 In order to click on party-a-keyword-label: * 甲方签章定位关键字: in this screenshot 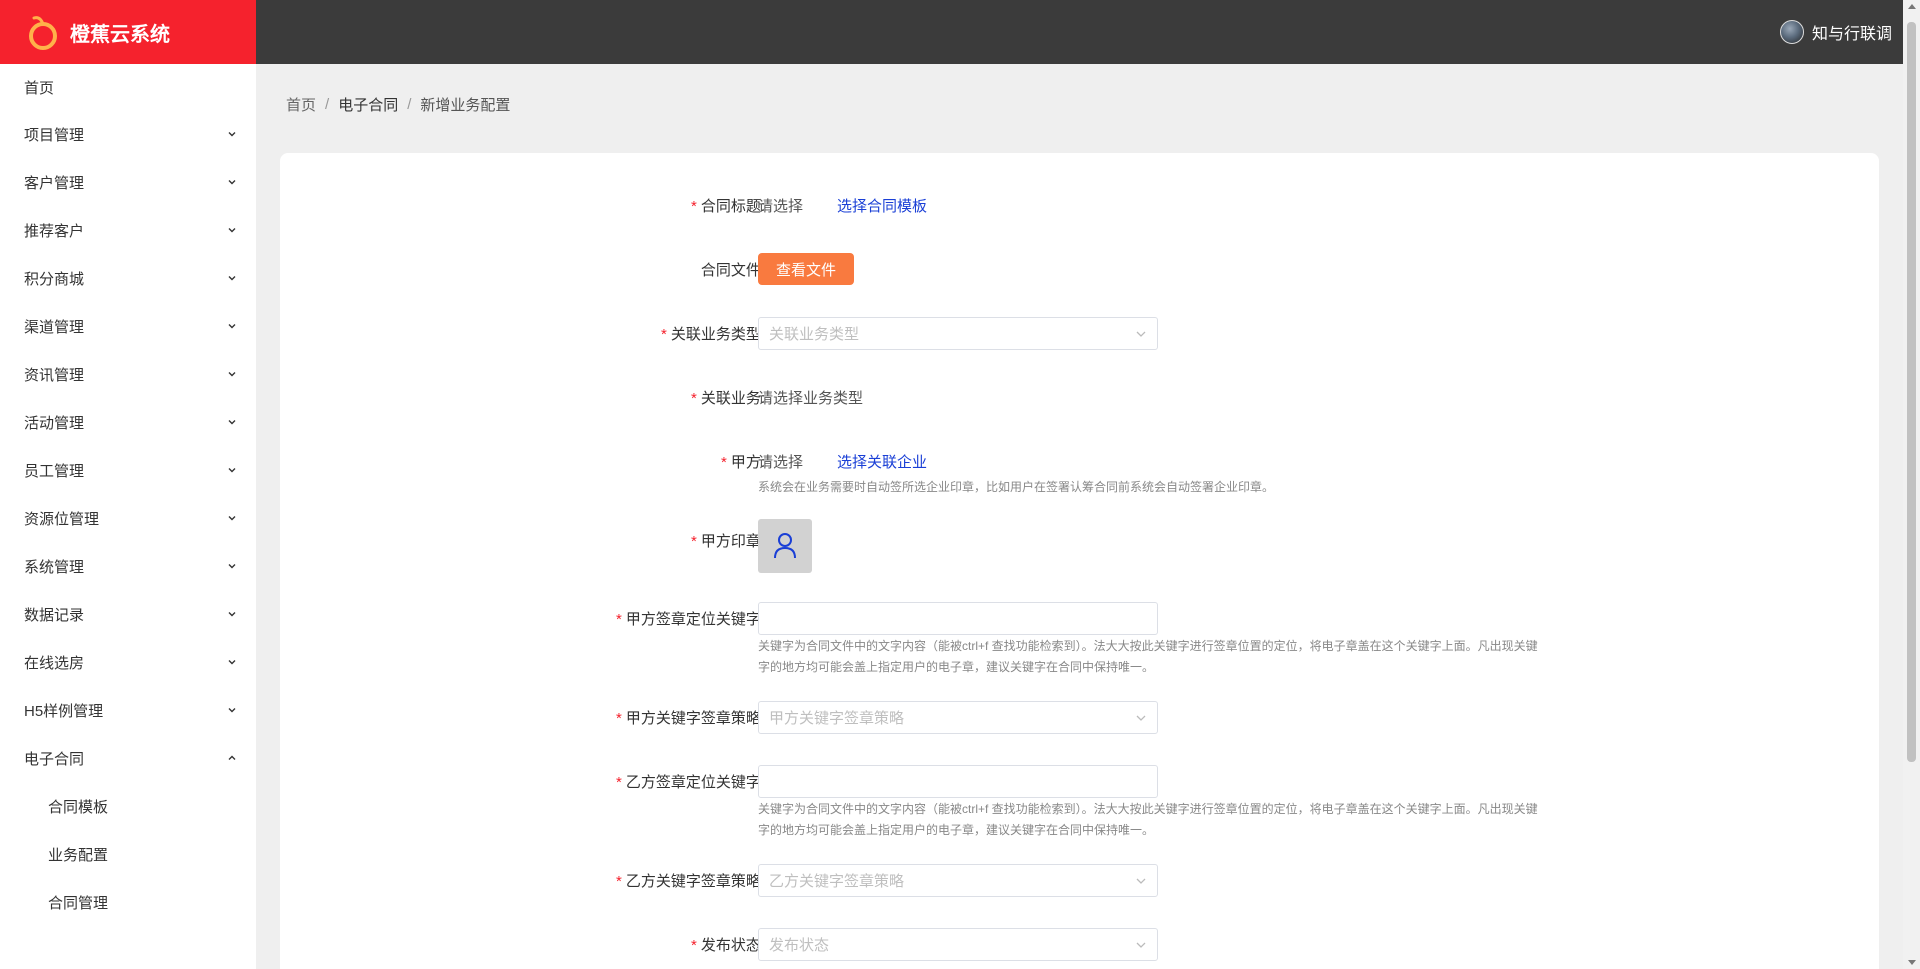, I will do `click(690, 619)`.